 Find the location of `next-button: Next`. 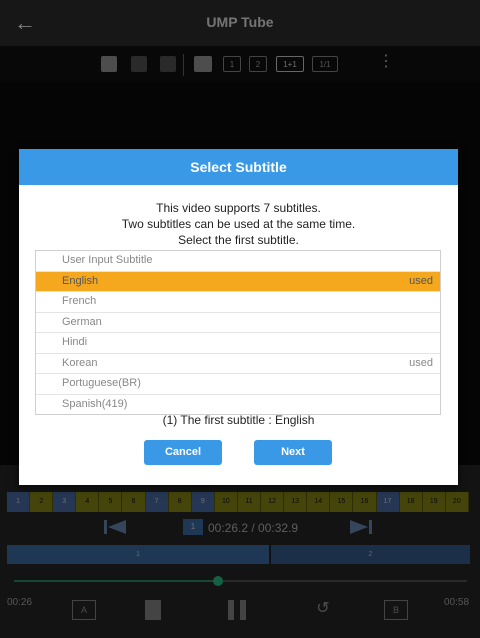

next-button: Next is located at coordinates (293, 452).